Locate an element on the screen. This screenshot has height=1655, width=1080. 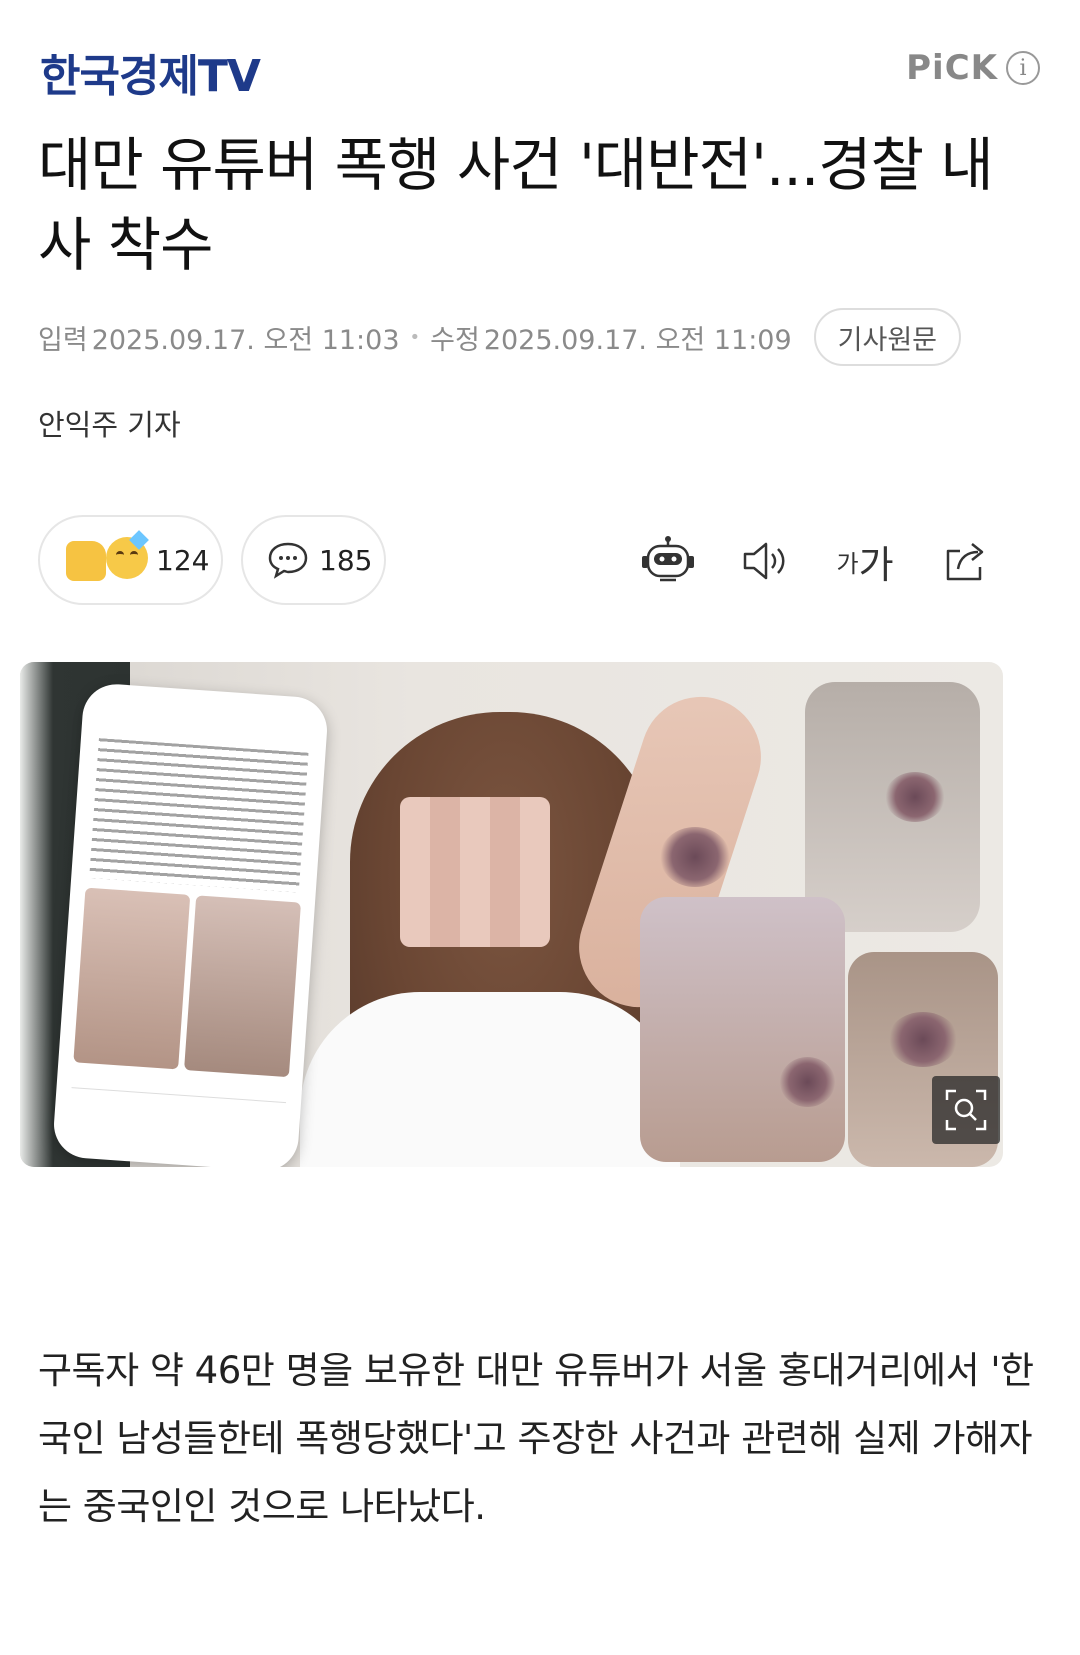
reaction-button: 124 is located at coordinates (130, 560).